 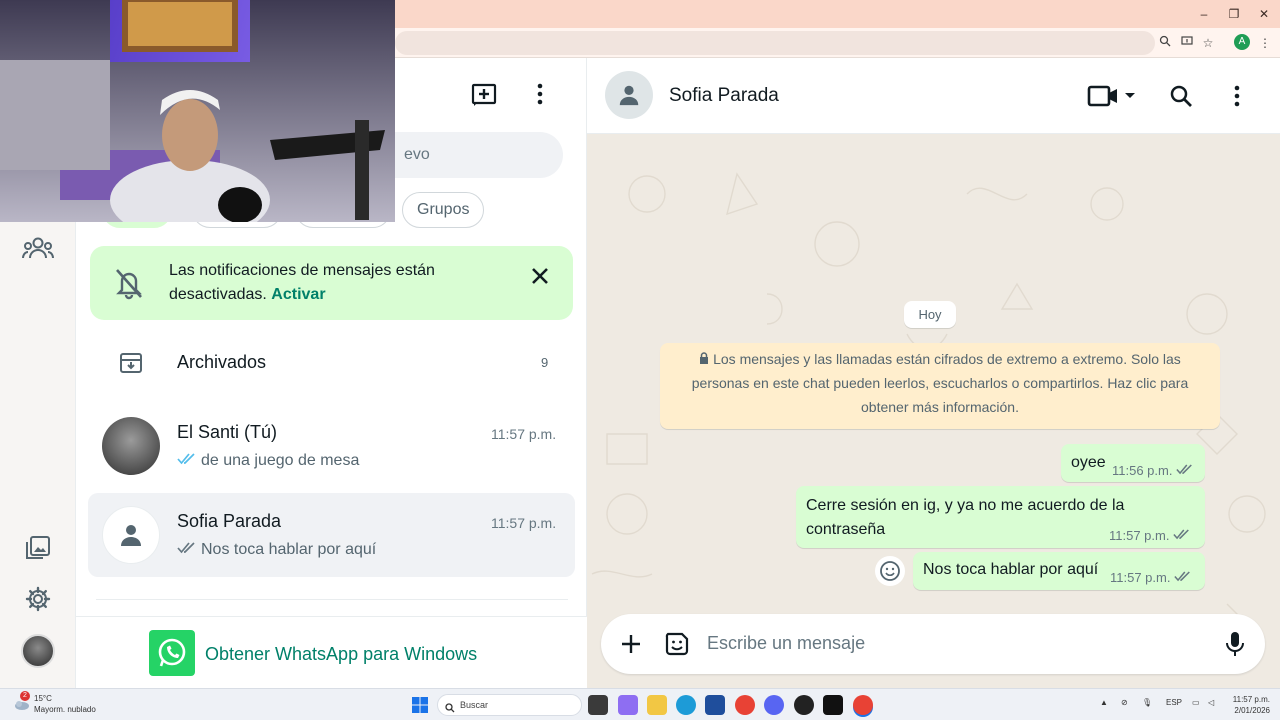 I want to click on archived-chats-row: Archivados 9, so click(x=331, y=363).